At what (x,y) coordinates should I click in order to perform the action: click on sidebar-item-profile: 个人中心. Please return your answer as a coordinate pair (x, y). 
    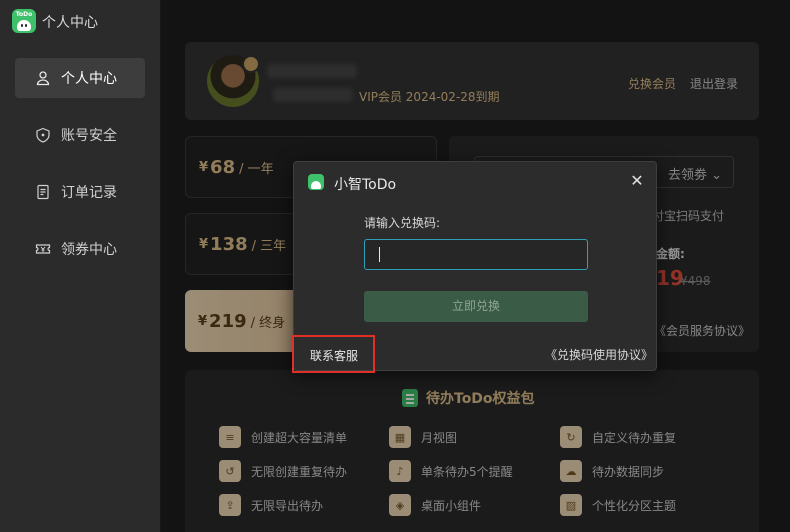
    Looking at the image, I should click on (80, 78).